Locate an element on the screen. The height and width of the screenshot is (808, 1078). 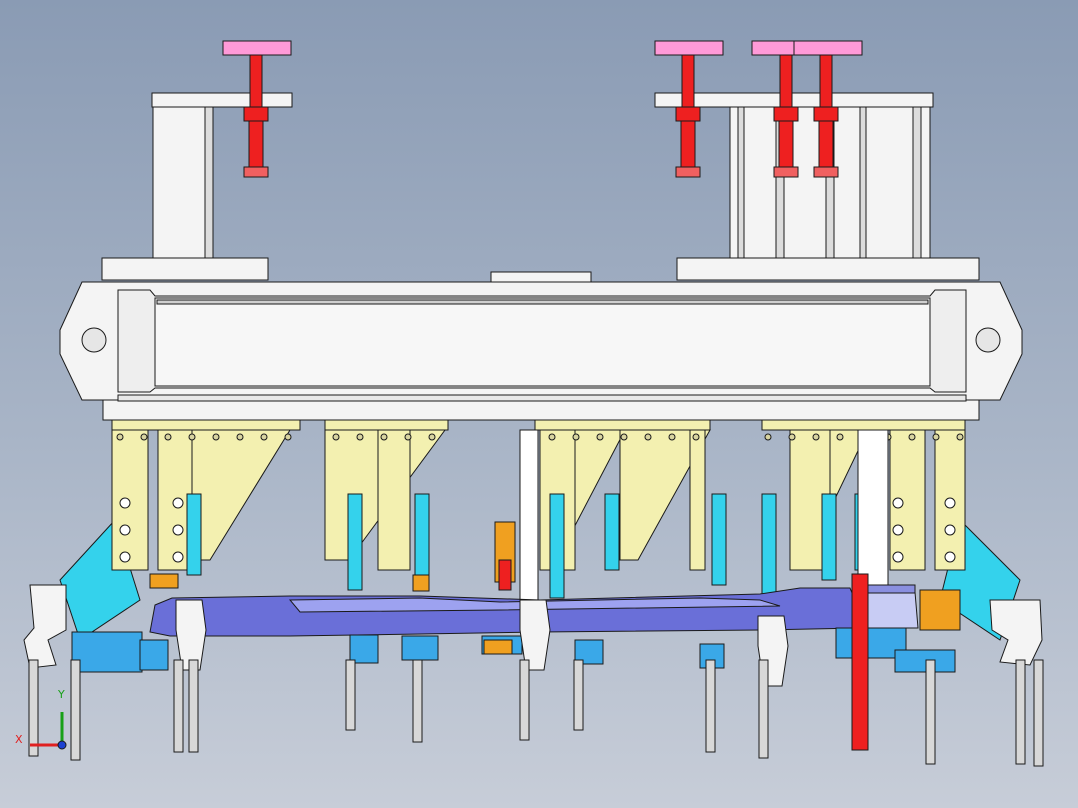
clamp-screw is located at coordinates (689, 109).